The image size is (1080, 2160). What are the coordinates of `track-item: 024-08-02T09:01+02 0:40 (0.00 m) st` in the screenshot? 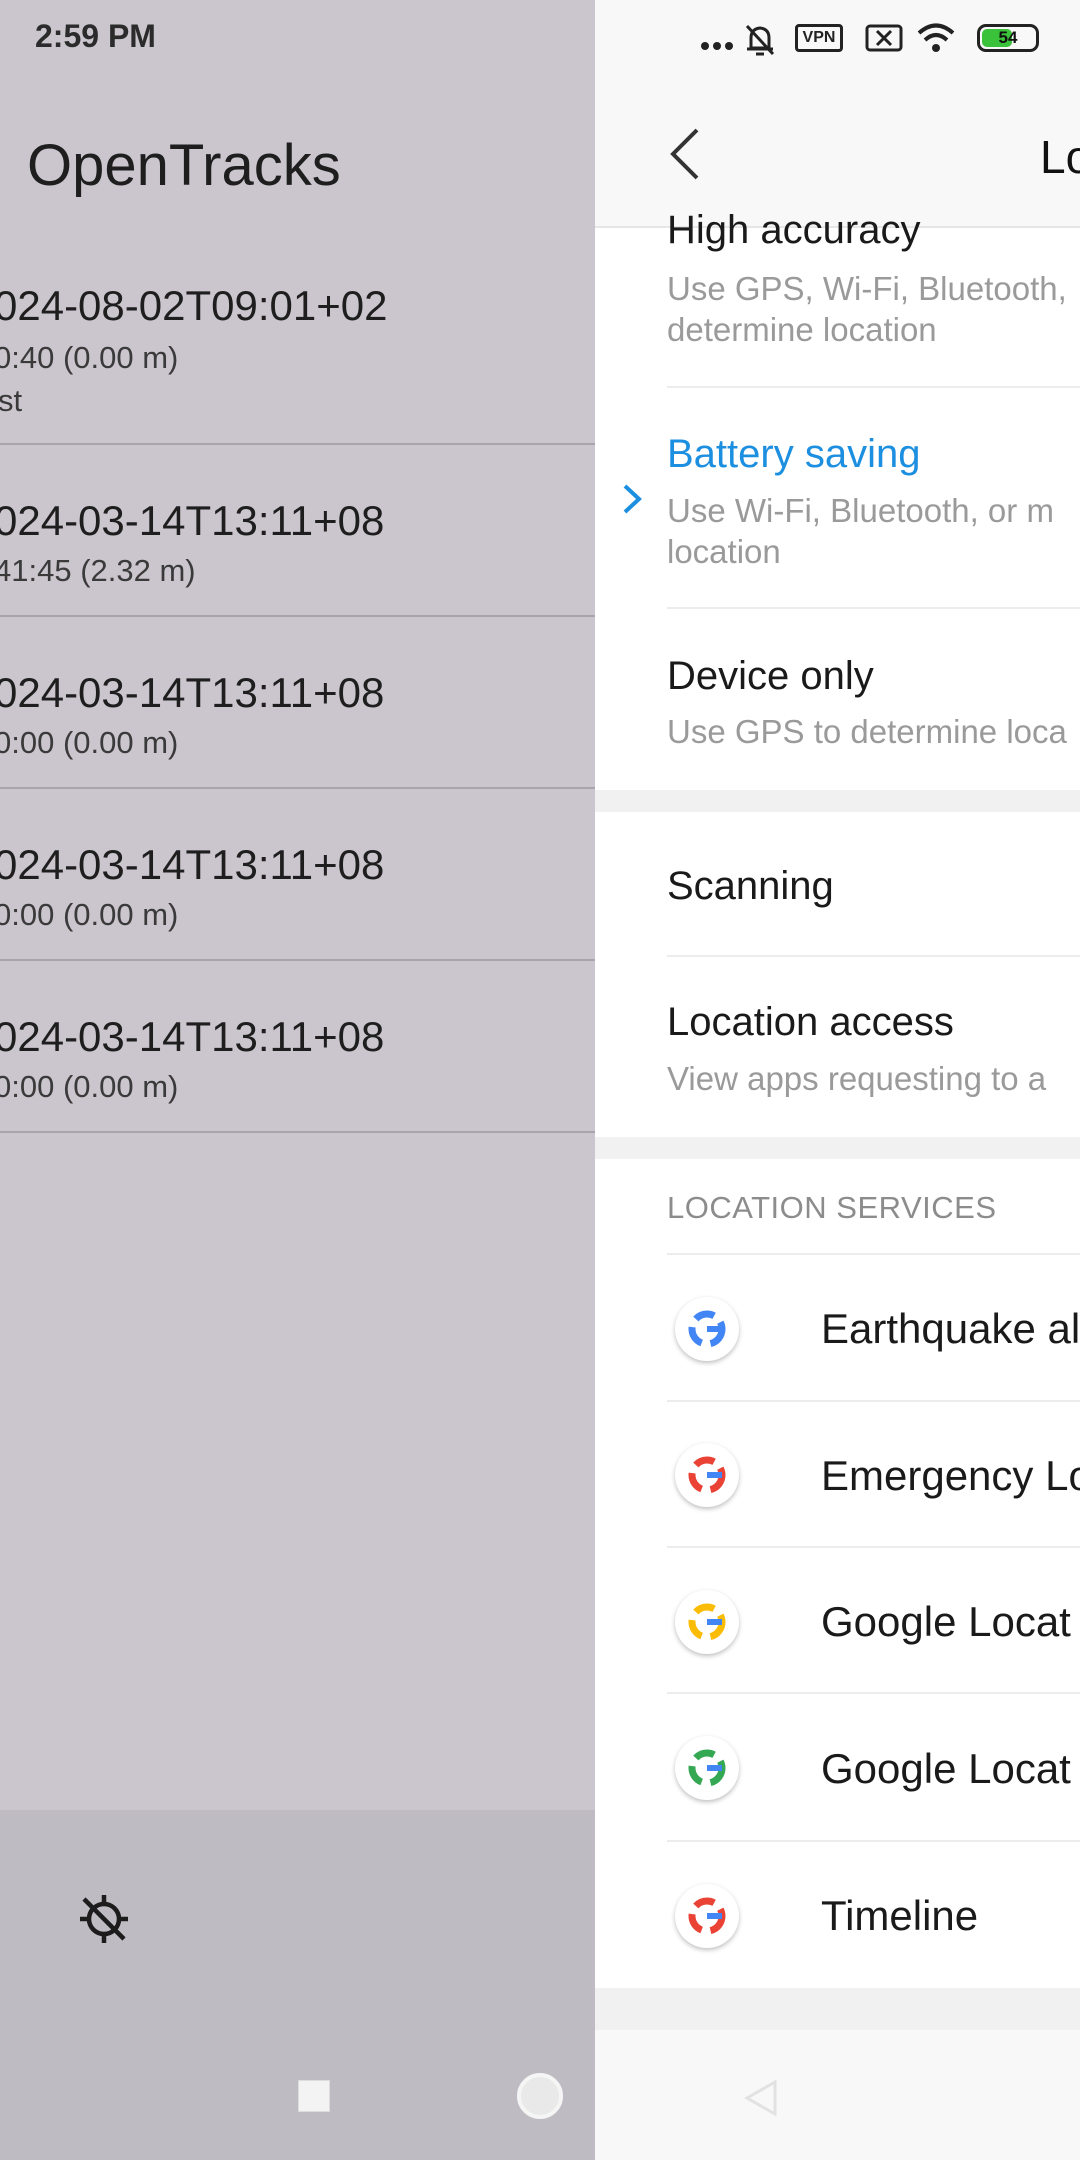 It's located at (297, 347).